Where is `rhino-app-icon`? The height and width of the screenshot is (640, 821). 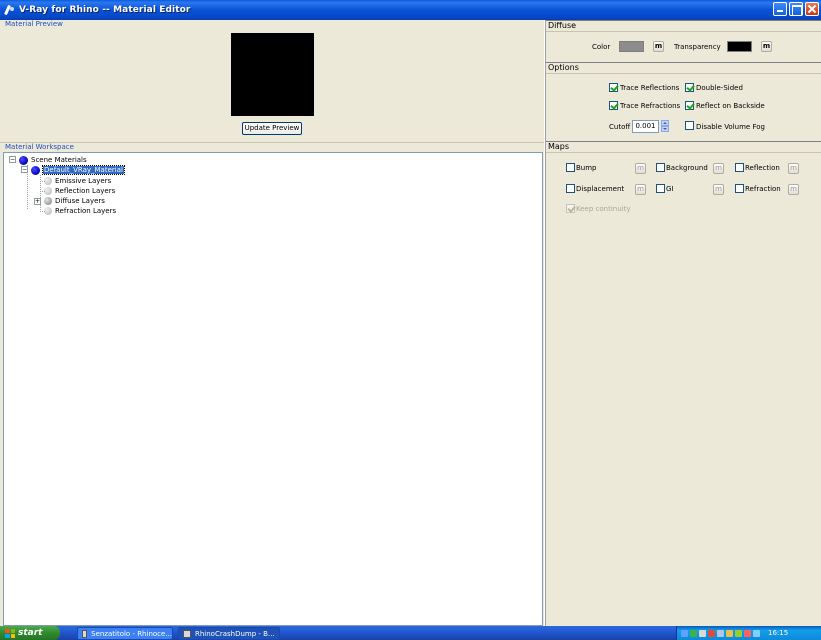
rhino-app-icon is located at coordinates (85, 633).